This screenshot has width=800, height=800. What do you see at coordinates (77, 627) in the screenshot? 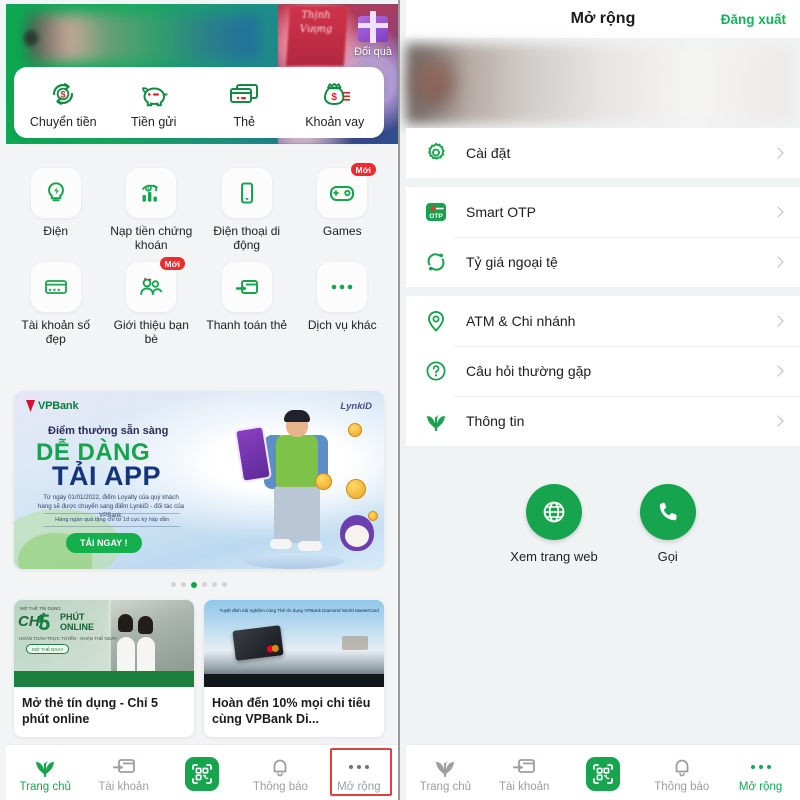
I see `news-image-online: ONLINE` at bounding box center [77, 627].